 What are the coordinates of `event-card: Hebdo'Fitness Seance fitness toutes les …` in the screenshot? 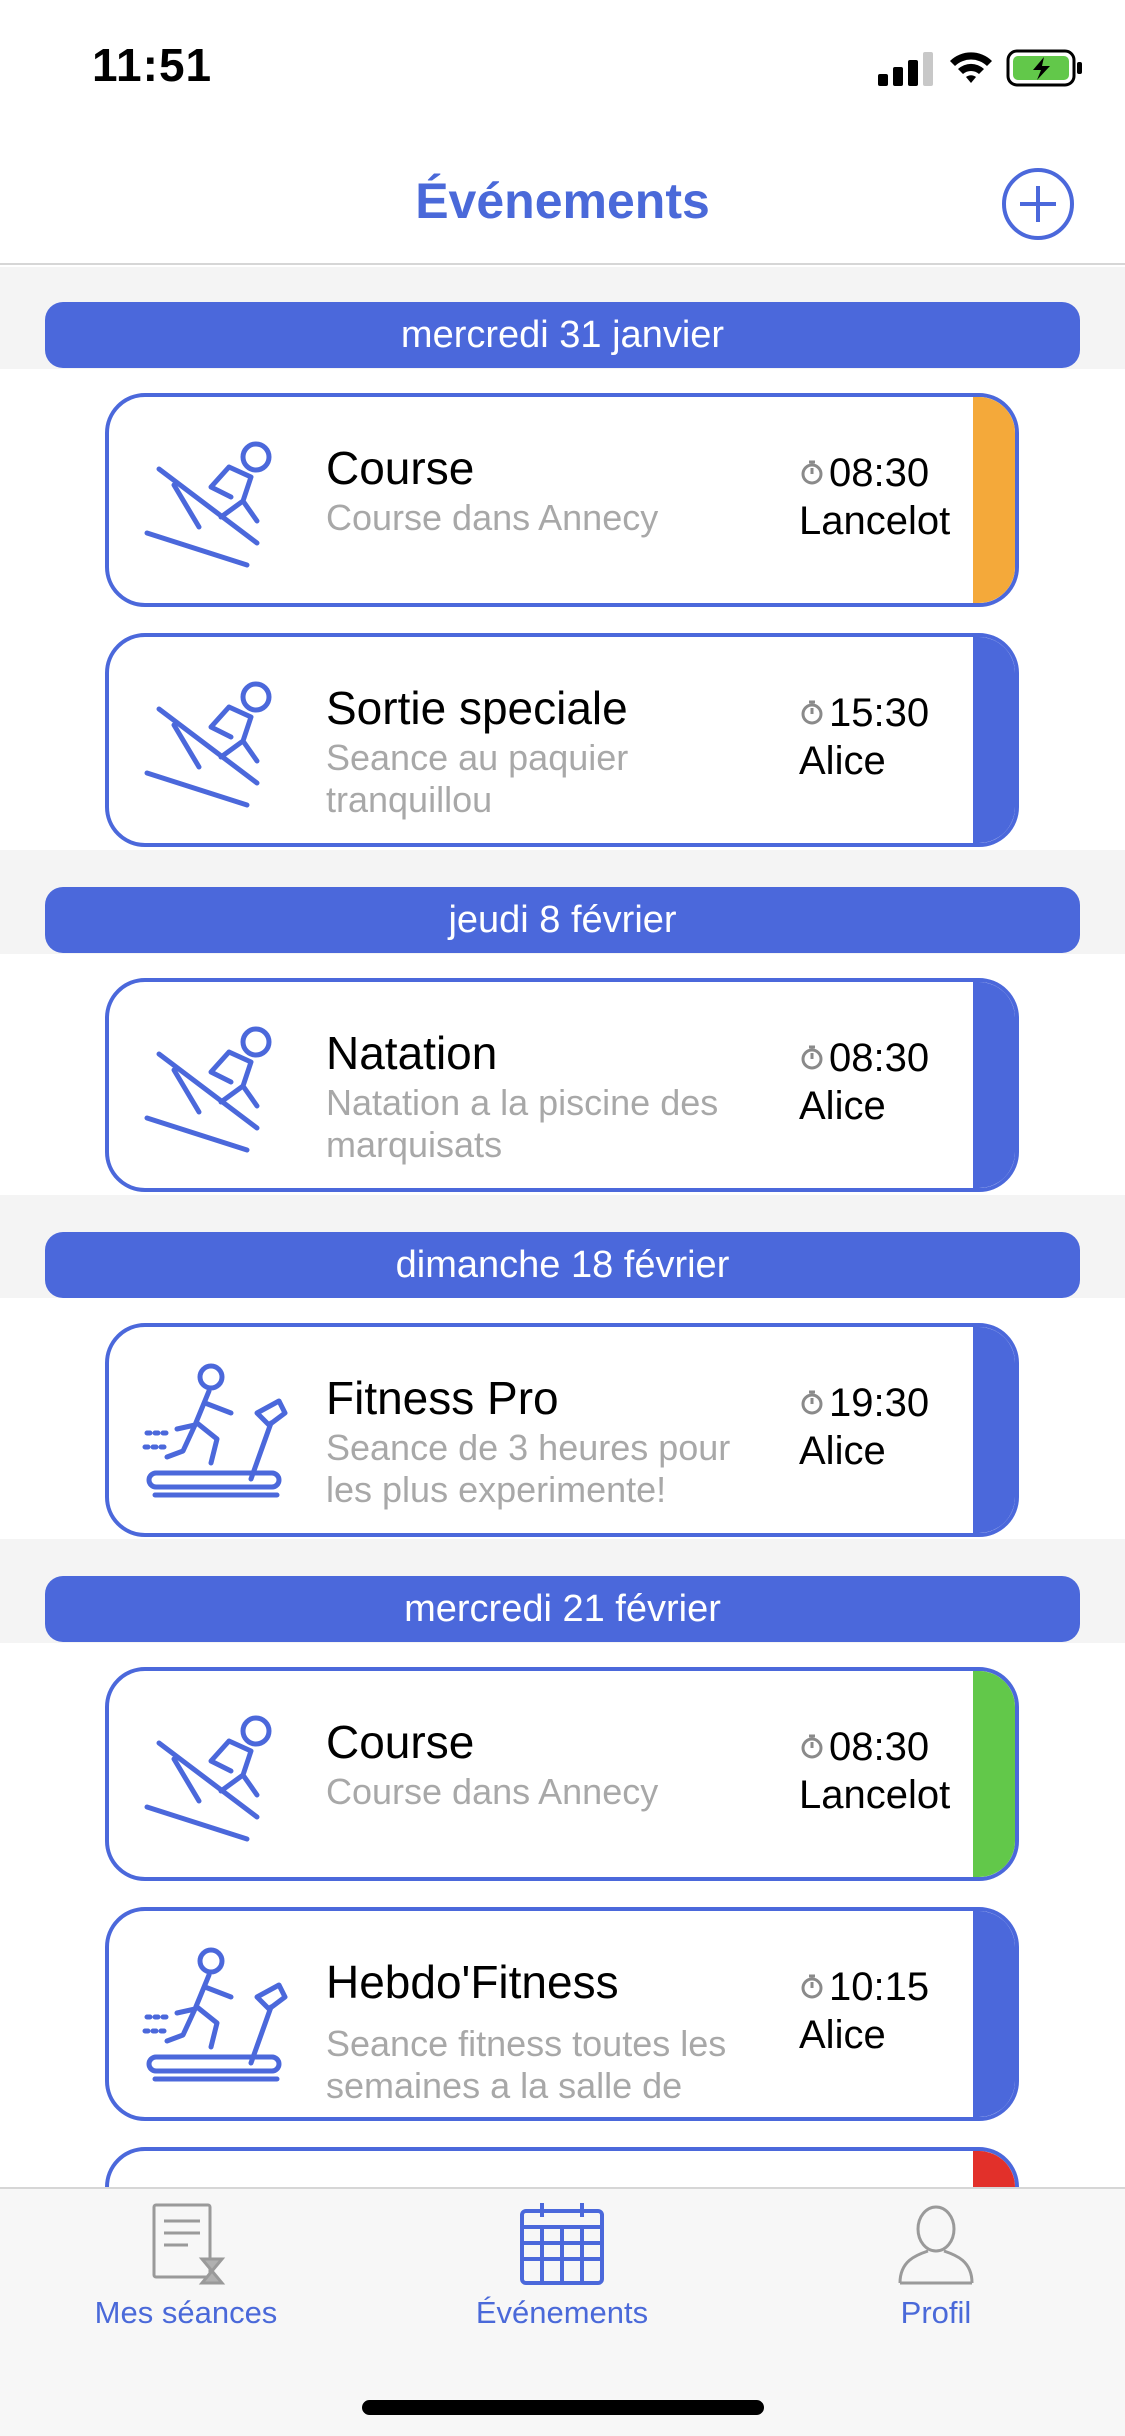 It's located at (562, 2014).